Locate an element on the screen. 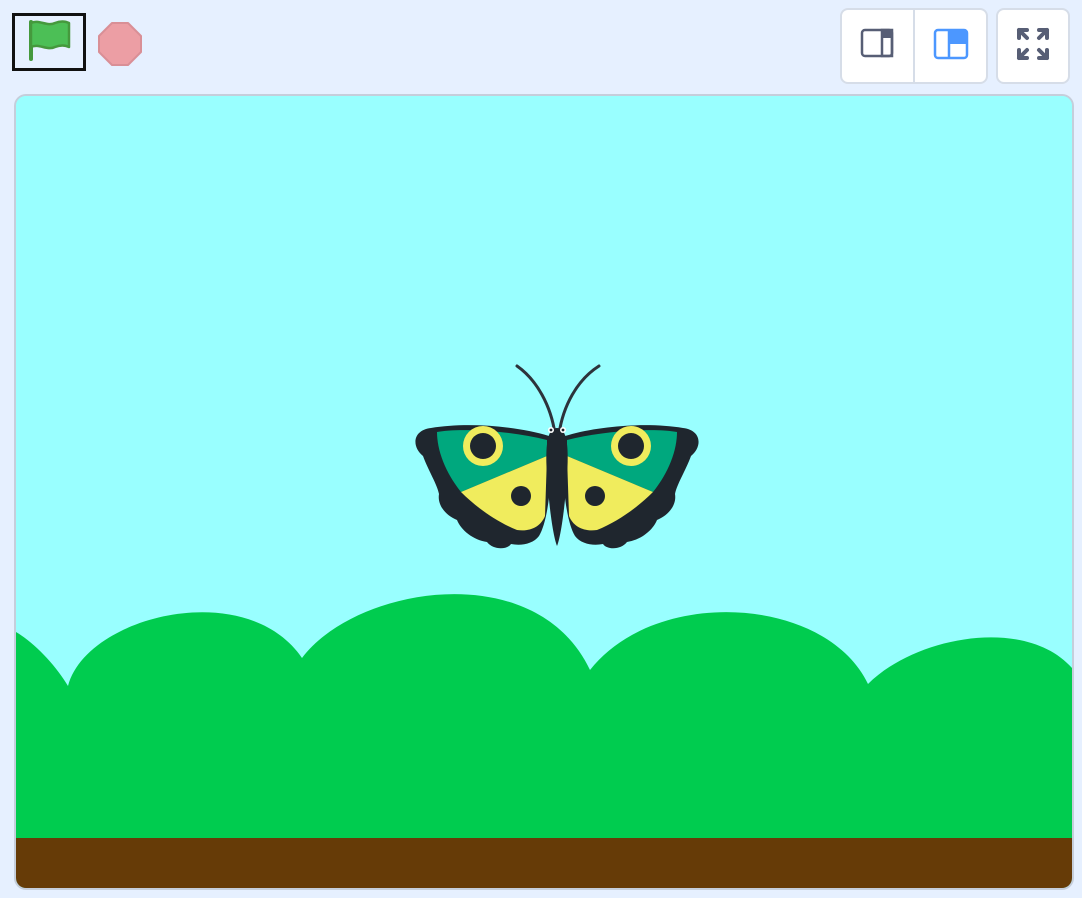 The height and width of the screenshot is (898, 1082). stop-button is located at coordinates (120, 46).